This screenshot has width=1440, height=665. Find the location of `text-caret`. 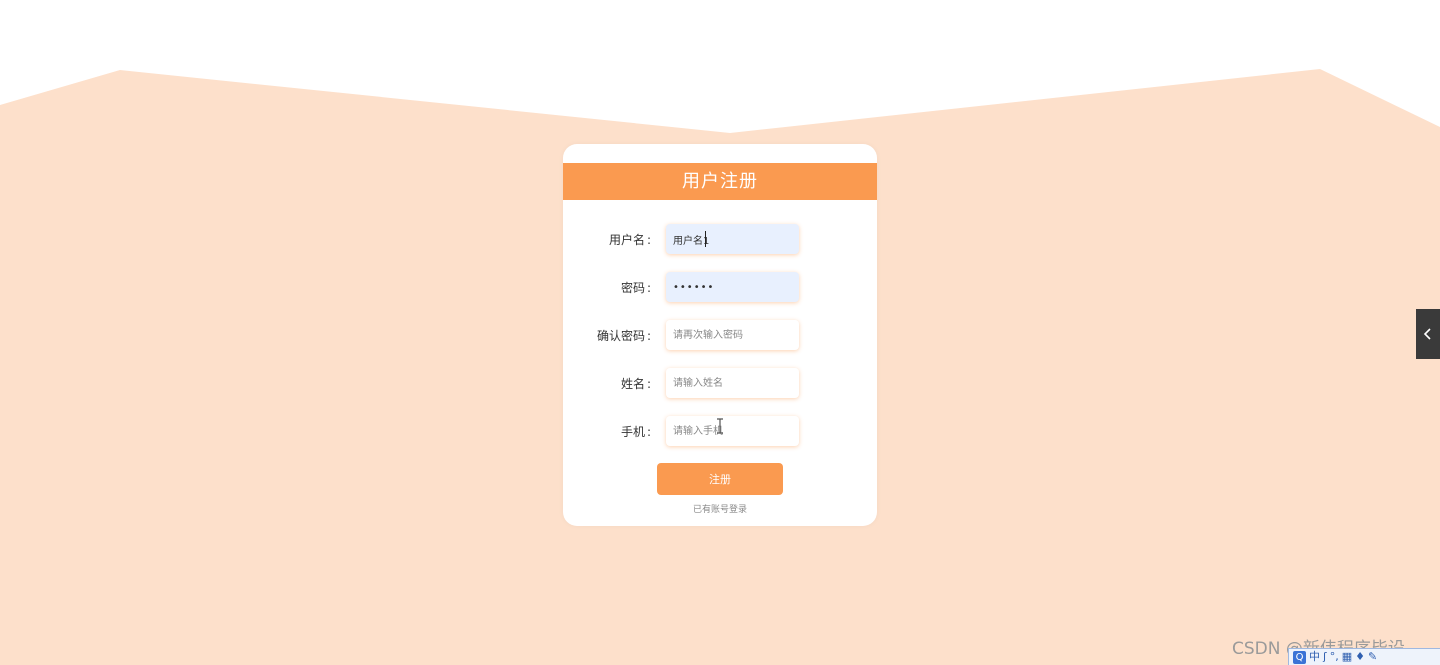

text-caret is located at coordinates (705, 239).